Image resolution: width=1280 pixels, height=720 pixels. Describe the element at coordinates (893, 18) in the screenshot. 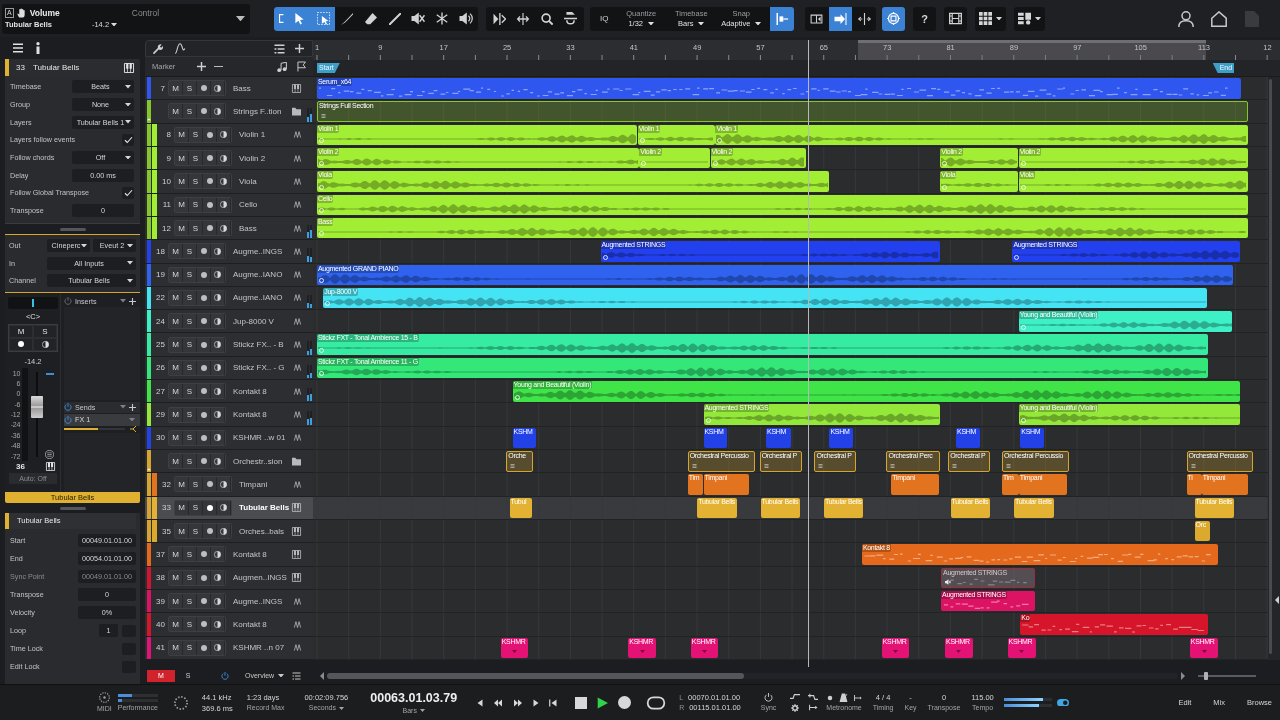

I see `focus-button` at that location.